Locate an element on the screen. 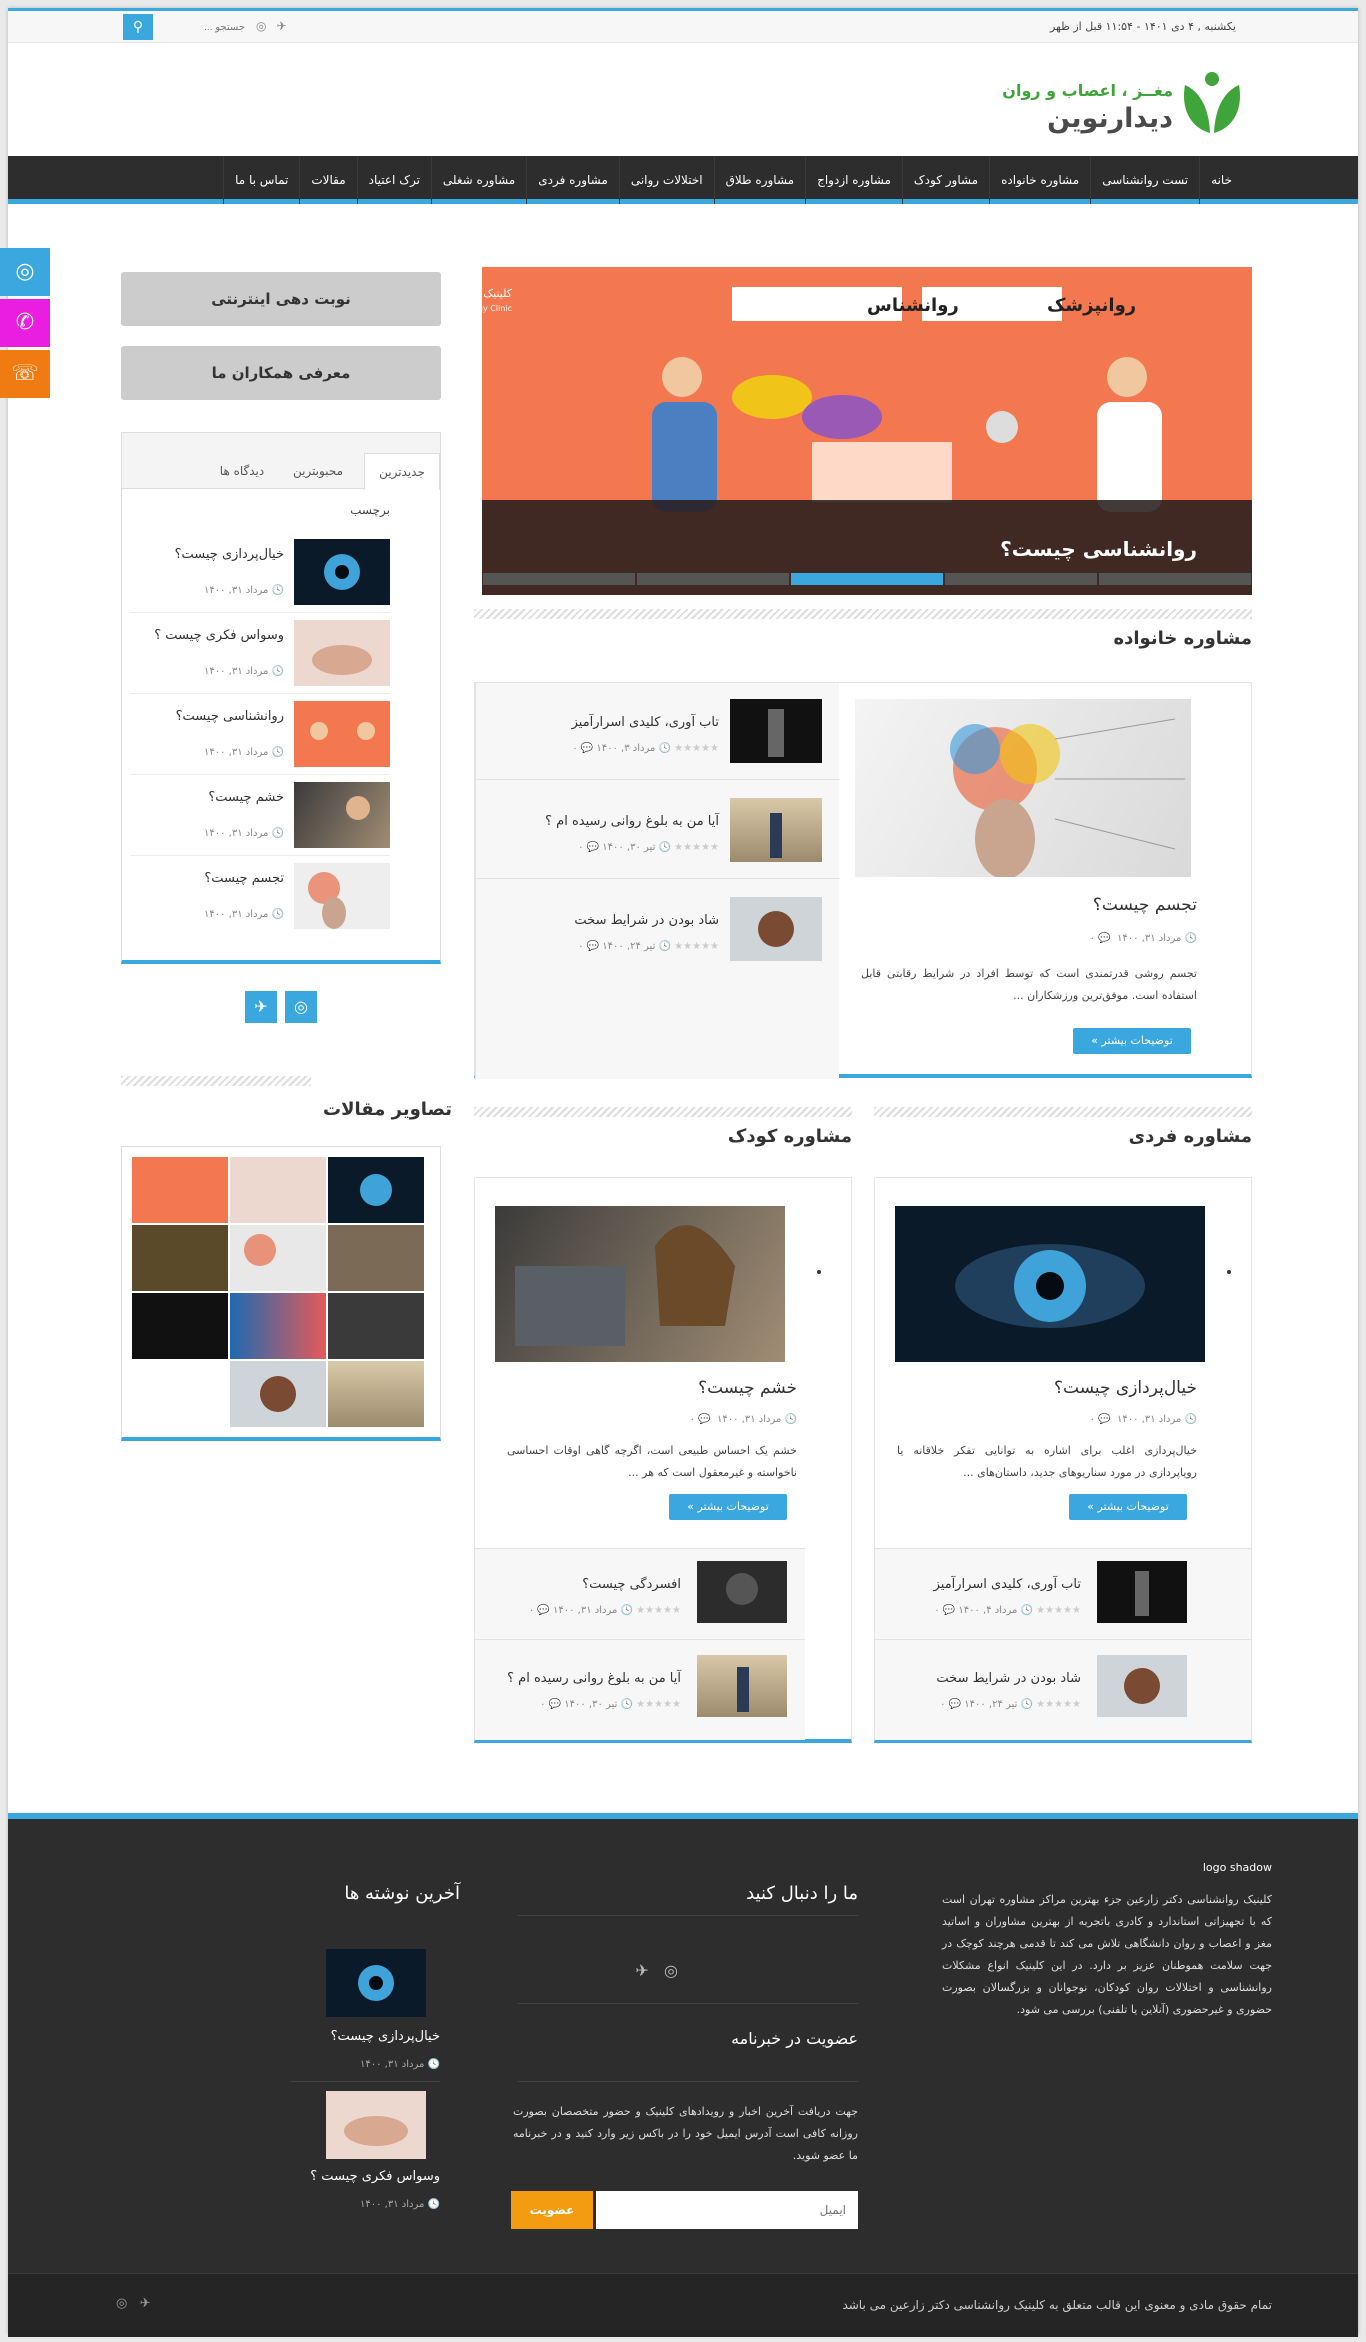 The width and height of the screenshot is (1366, 2342). footer-post-title: وسواس فکری چیست ؟ is located at coordinates (375, 2176).